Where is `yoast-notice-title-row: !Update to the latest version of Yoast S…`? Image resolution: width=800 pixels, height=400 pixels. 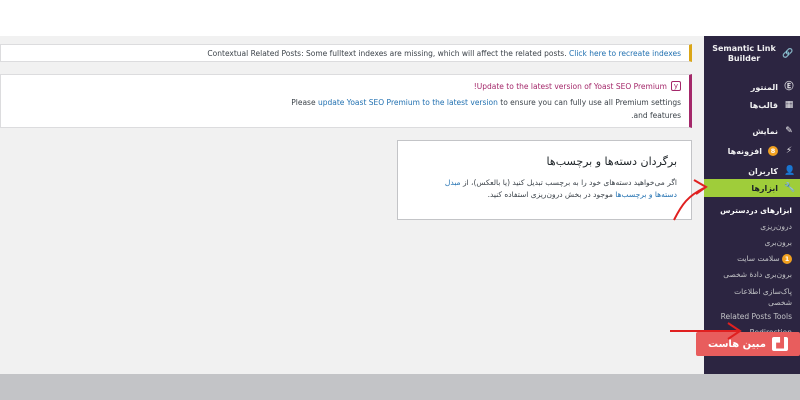 yoast-notice-title-row: !Update to the latest version of Yoast S… is located at coordinates (577, 86).